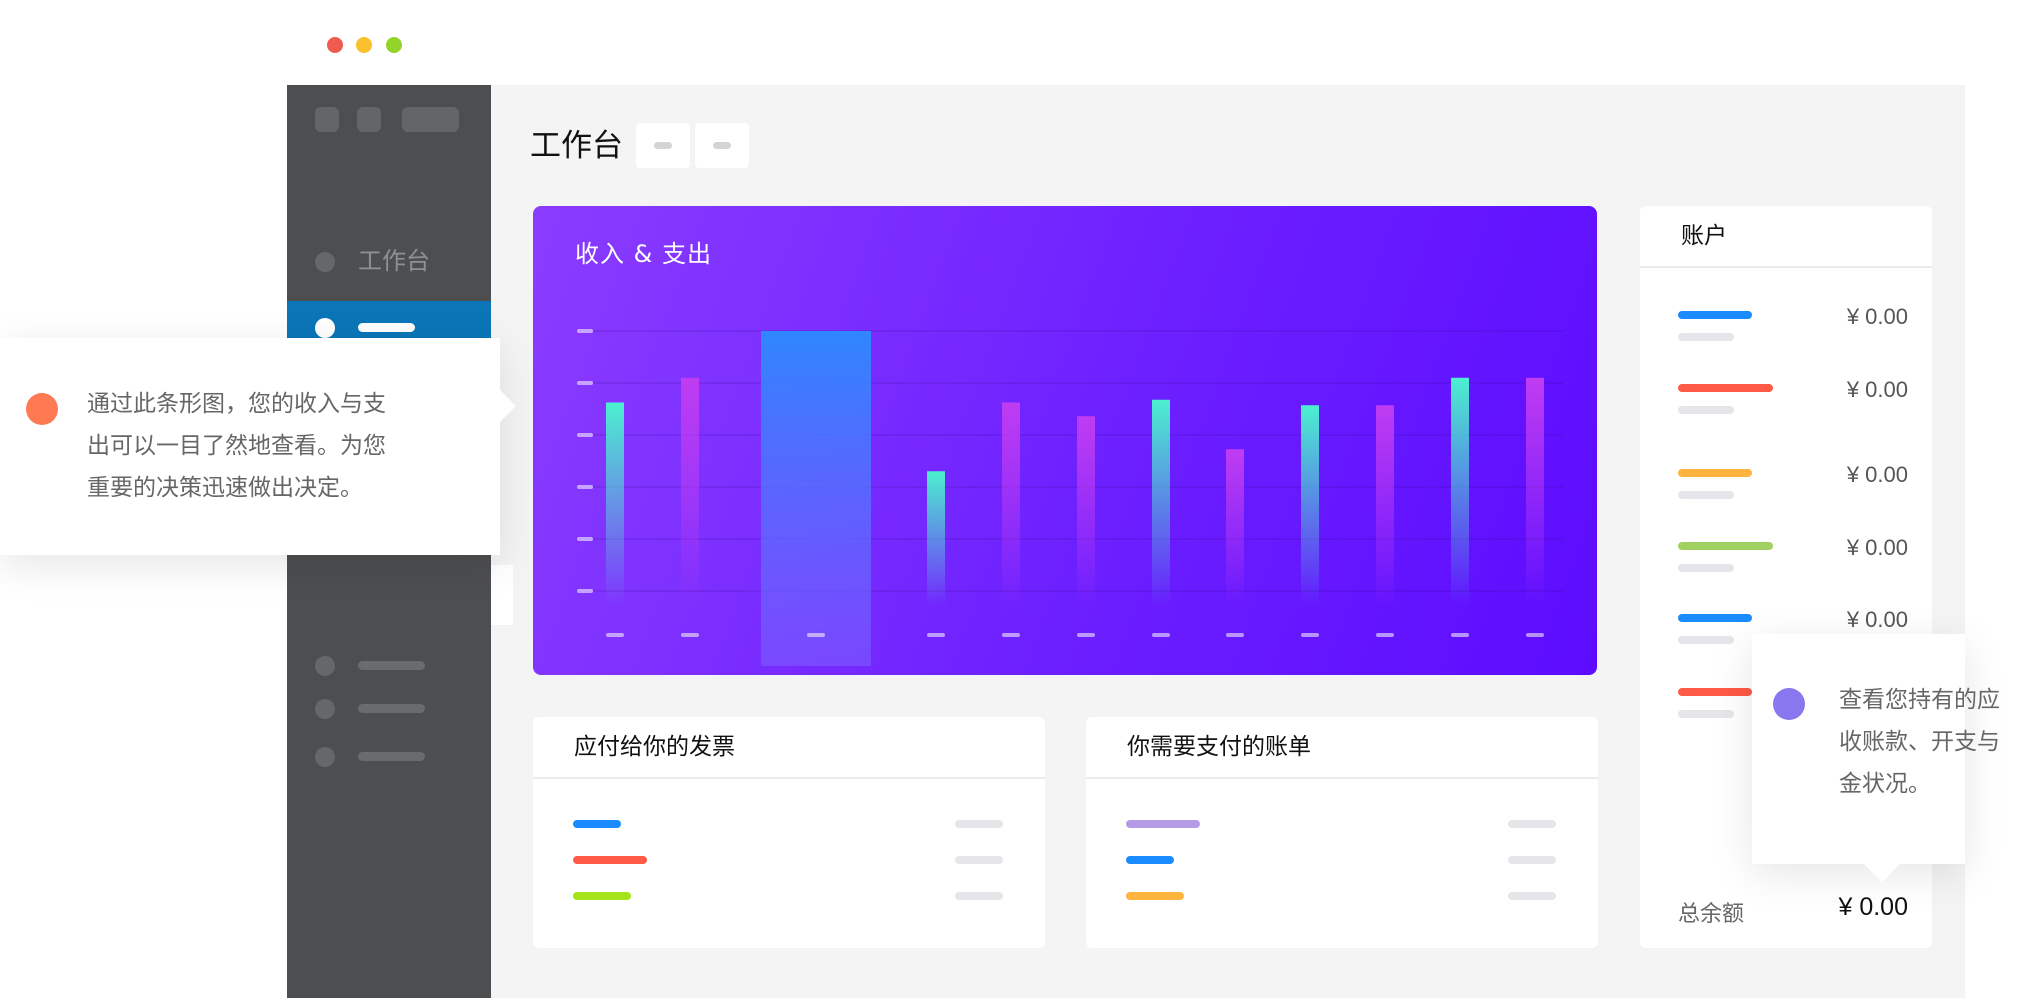 This screenshot has height=998, width=2038. I want to click on accounts-card-title: 账户, so click(1704, 236).